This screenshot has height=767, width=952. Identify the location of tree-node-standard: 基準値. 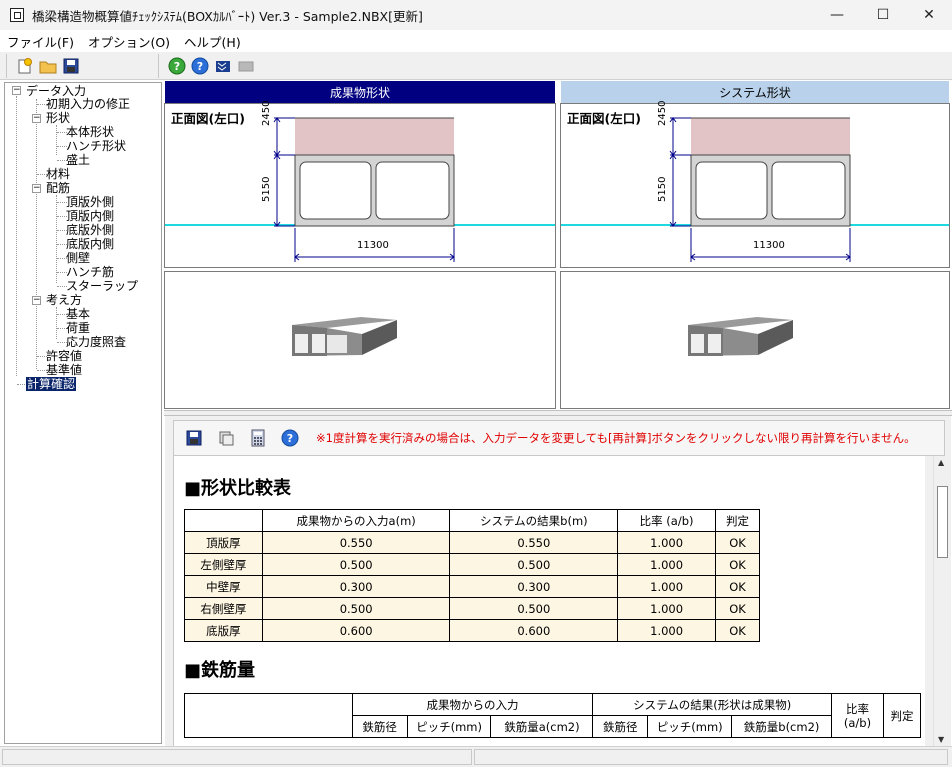
(64, 370).